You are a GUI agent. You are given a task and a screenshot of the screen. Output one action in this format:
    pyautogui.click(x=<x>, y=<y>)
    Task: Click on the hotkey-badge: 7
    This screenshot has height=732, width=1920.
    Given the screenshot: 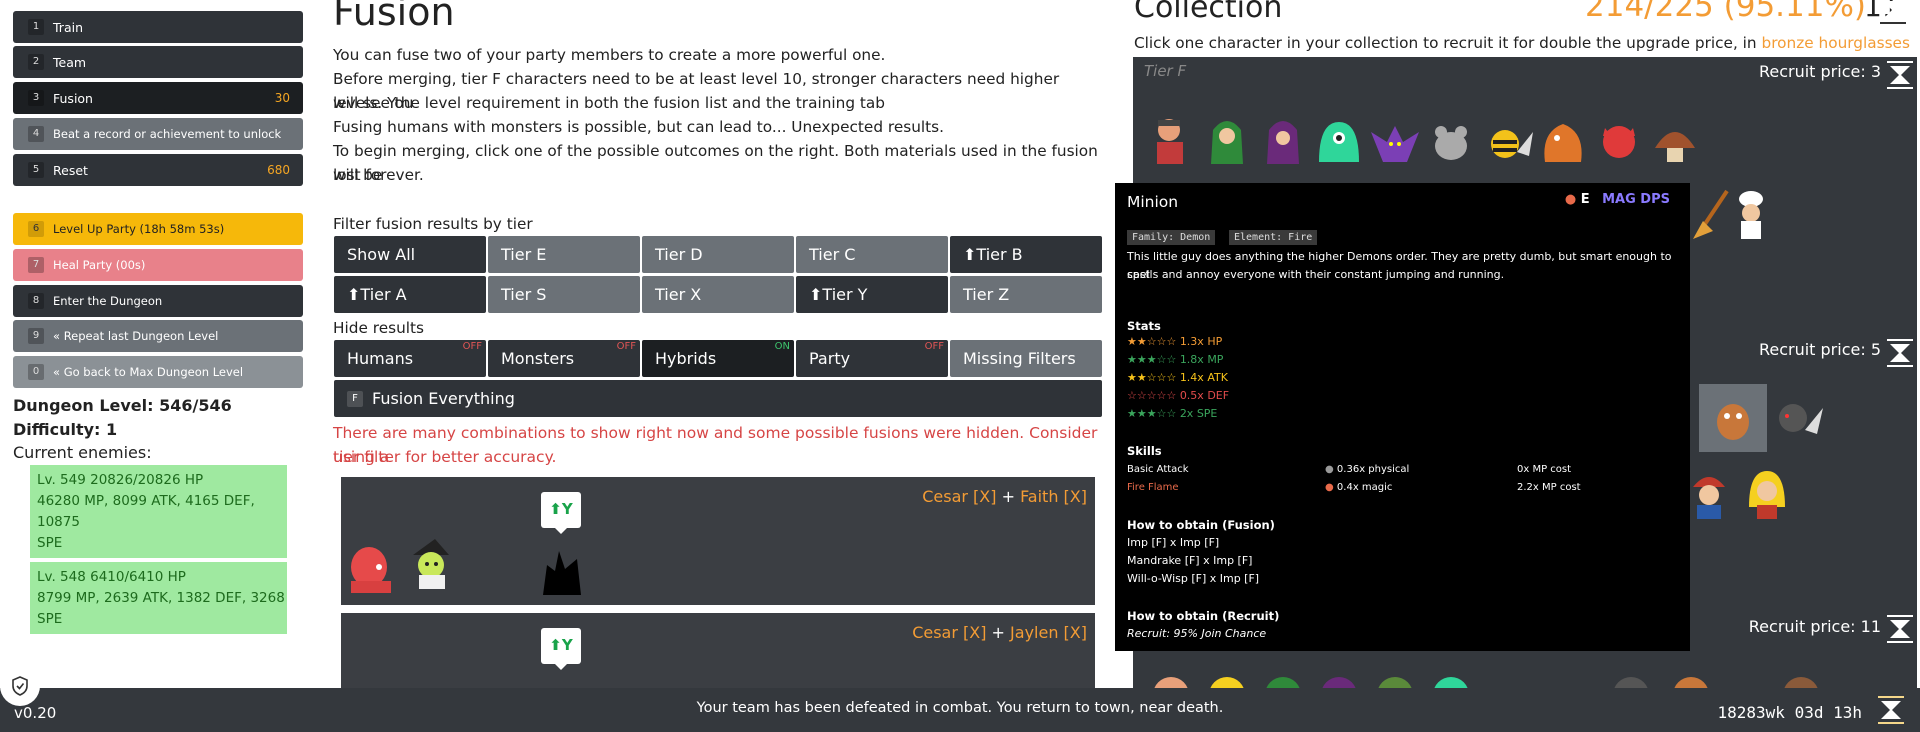 What is the action you would take?
    pyautogui.click(x=36, y=265)
    